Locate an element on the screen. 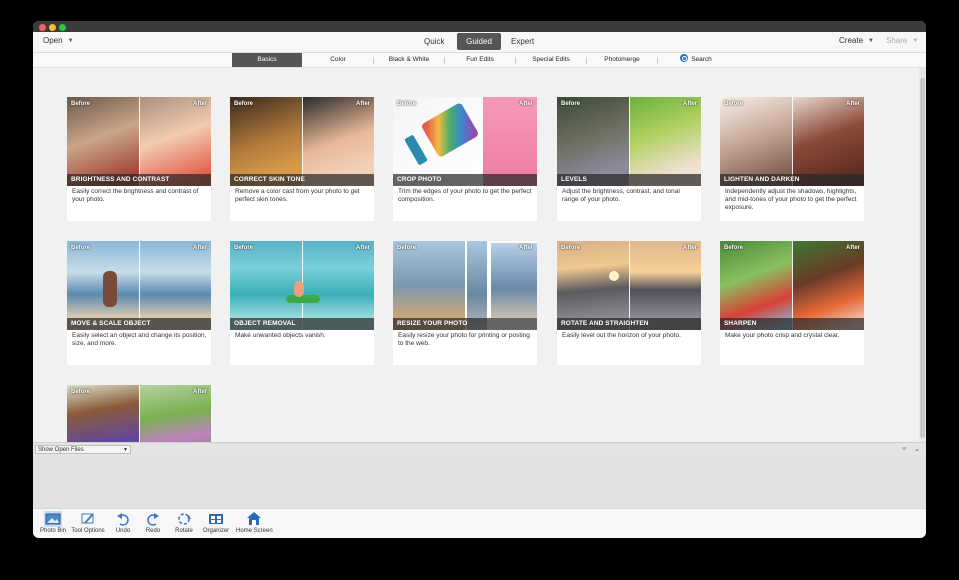 The image size is (959, 580). tab-color: Color is located at coordinates (338, 60).